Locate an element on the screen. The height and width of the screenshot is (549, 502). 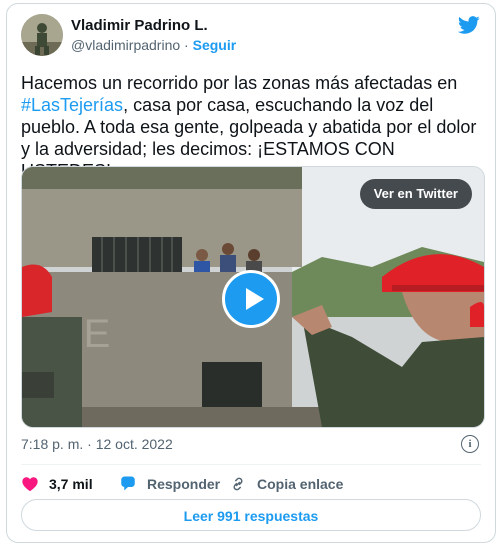
divider is located at coordinates (251, 464).